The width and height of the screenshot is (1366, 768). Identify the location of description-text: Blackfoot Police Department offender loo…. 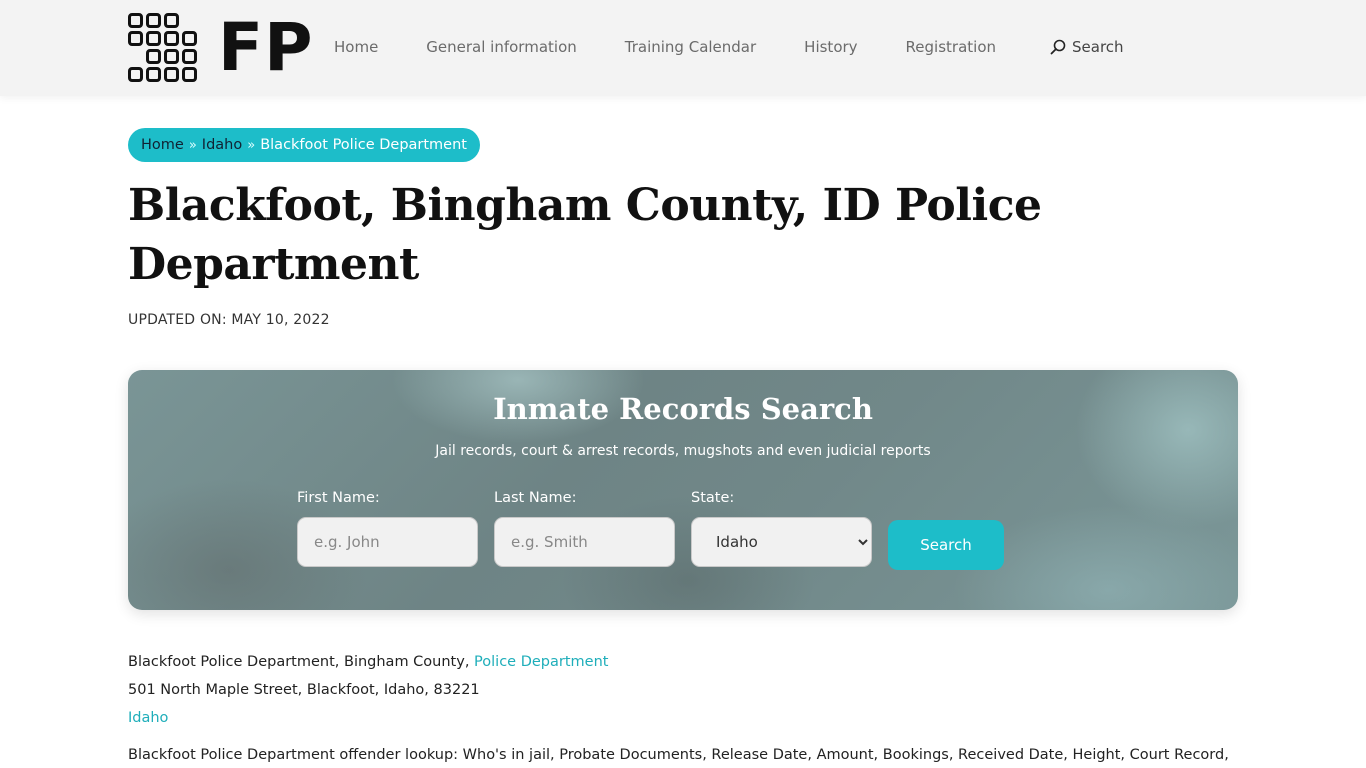
(678, 755).